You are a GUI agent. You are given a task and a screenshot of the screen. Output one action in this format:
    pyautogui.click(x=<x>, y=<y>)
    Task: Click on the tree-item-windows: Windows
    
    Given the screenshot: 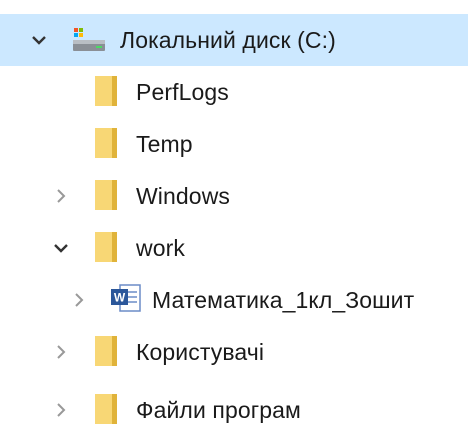 What is the action you would take?
    pyautogui.click(x=234, y=196)
    